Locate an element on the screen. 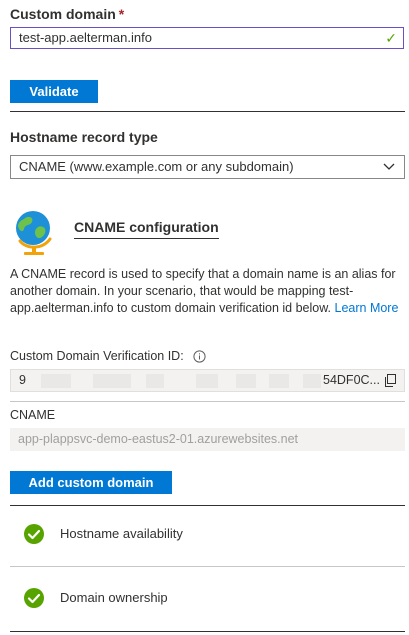  check-label: Hostname availability is located at coordinates (121, 533).